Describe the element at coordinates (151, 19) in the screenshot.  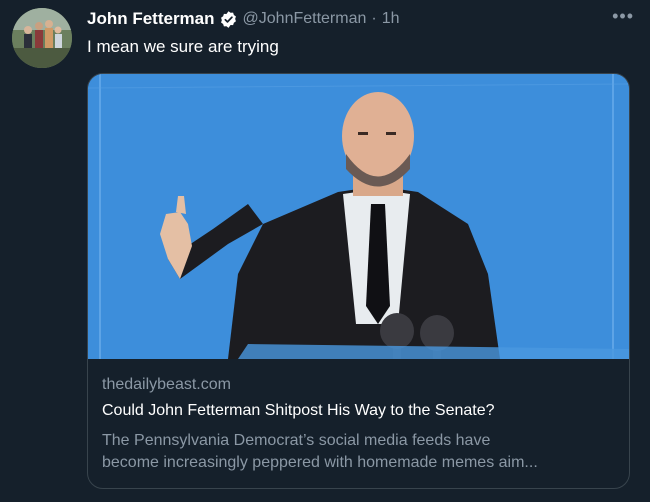
I see `author-name: John Fetterman` at that location.